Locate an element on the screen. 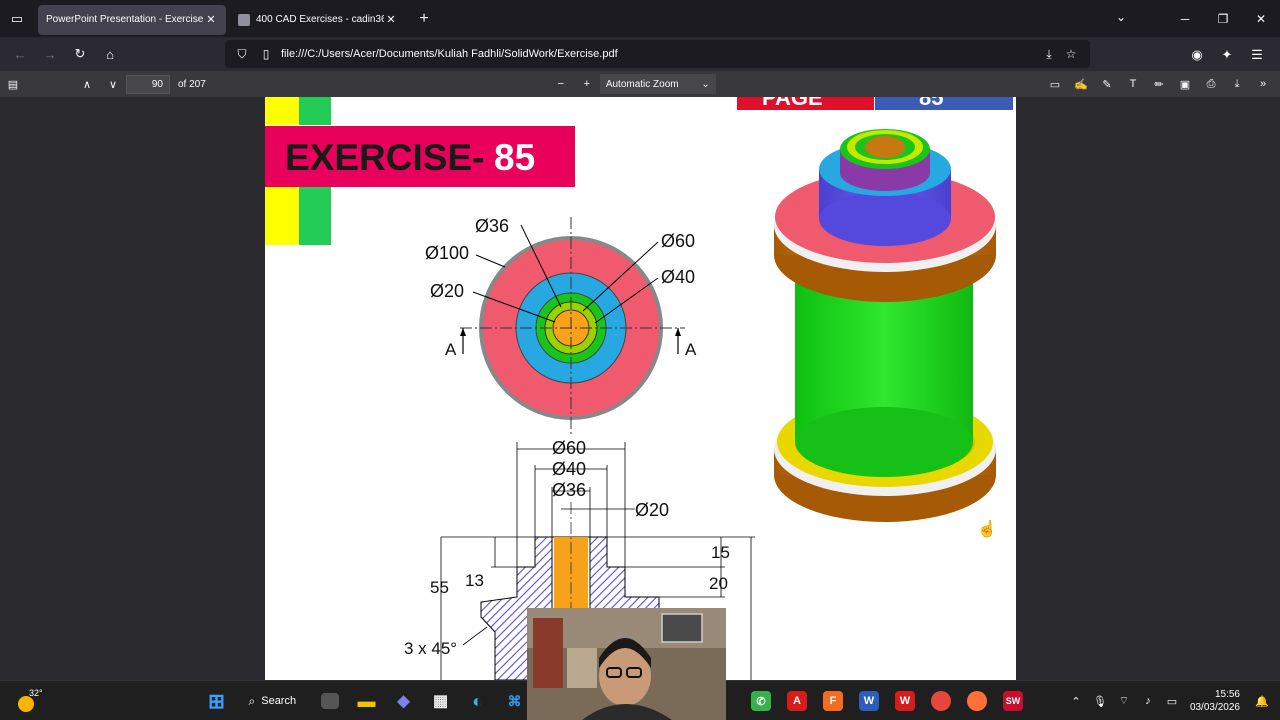 This screenshot has width=1280, height=720. volume-icon: ♪ is located at coordinates (1148, 701).